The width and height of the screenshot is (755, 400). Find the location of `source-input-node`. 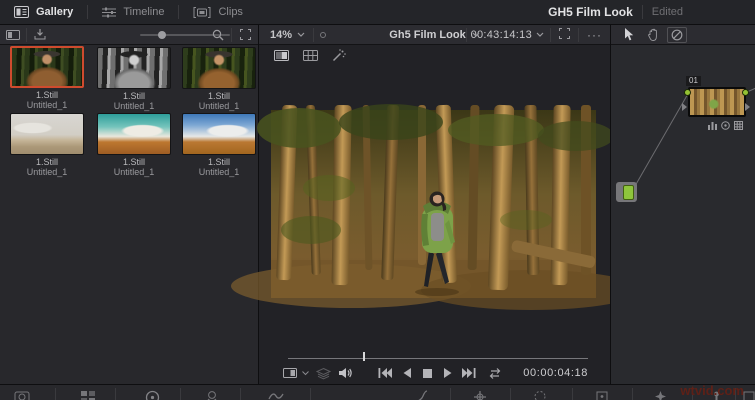

source-input-node is located at coordinates (626, 192).